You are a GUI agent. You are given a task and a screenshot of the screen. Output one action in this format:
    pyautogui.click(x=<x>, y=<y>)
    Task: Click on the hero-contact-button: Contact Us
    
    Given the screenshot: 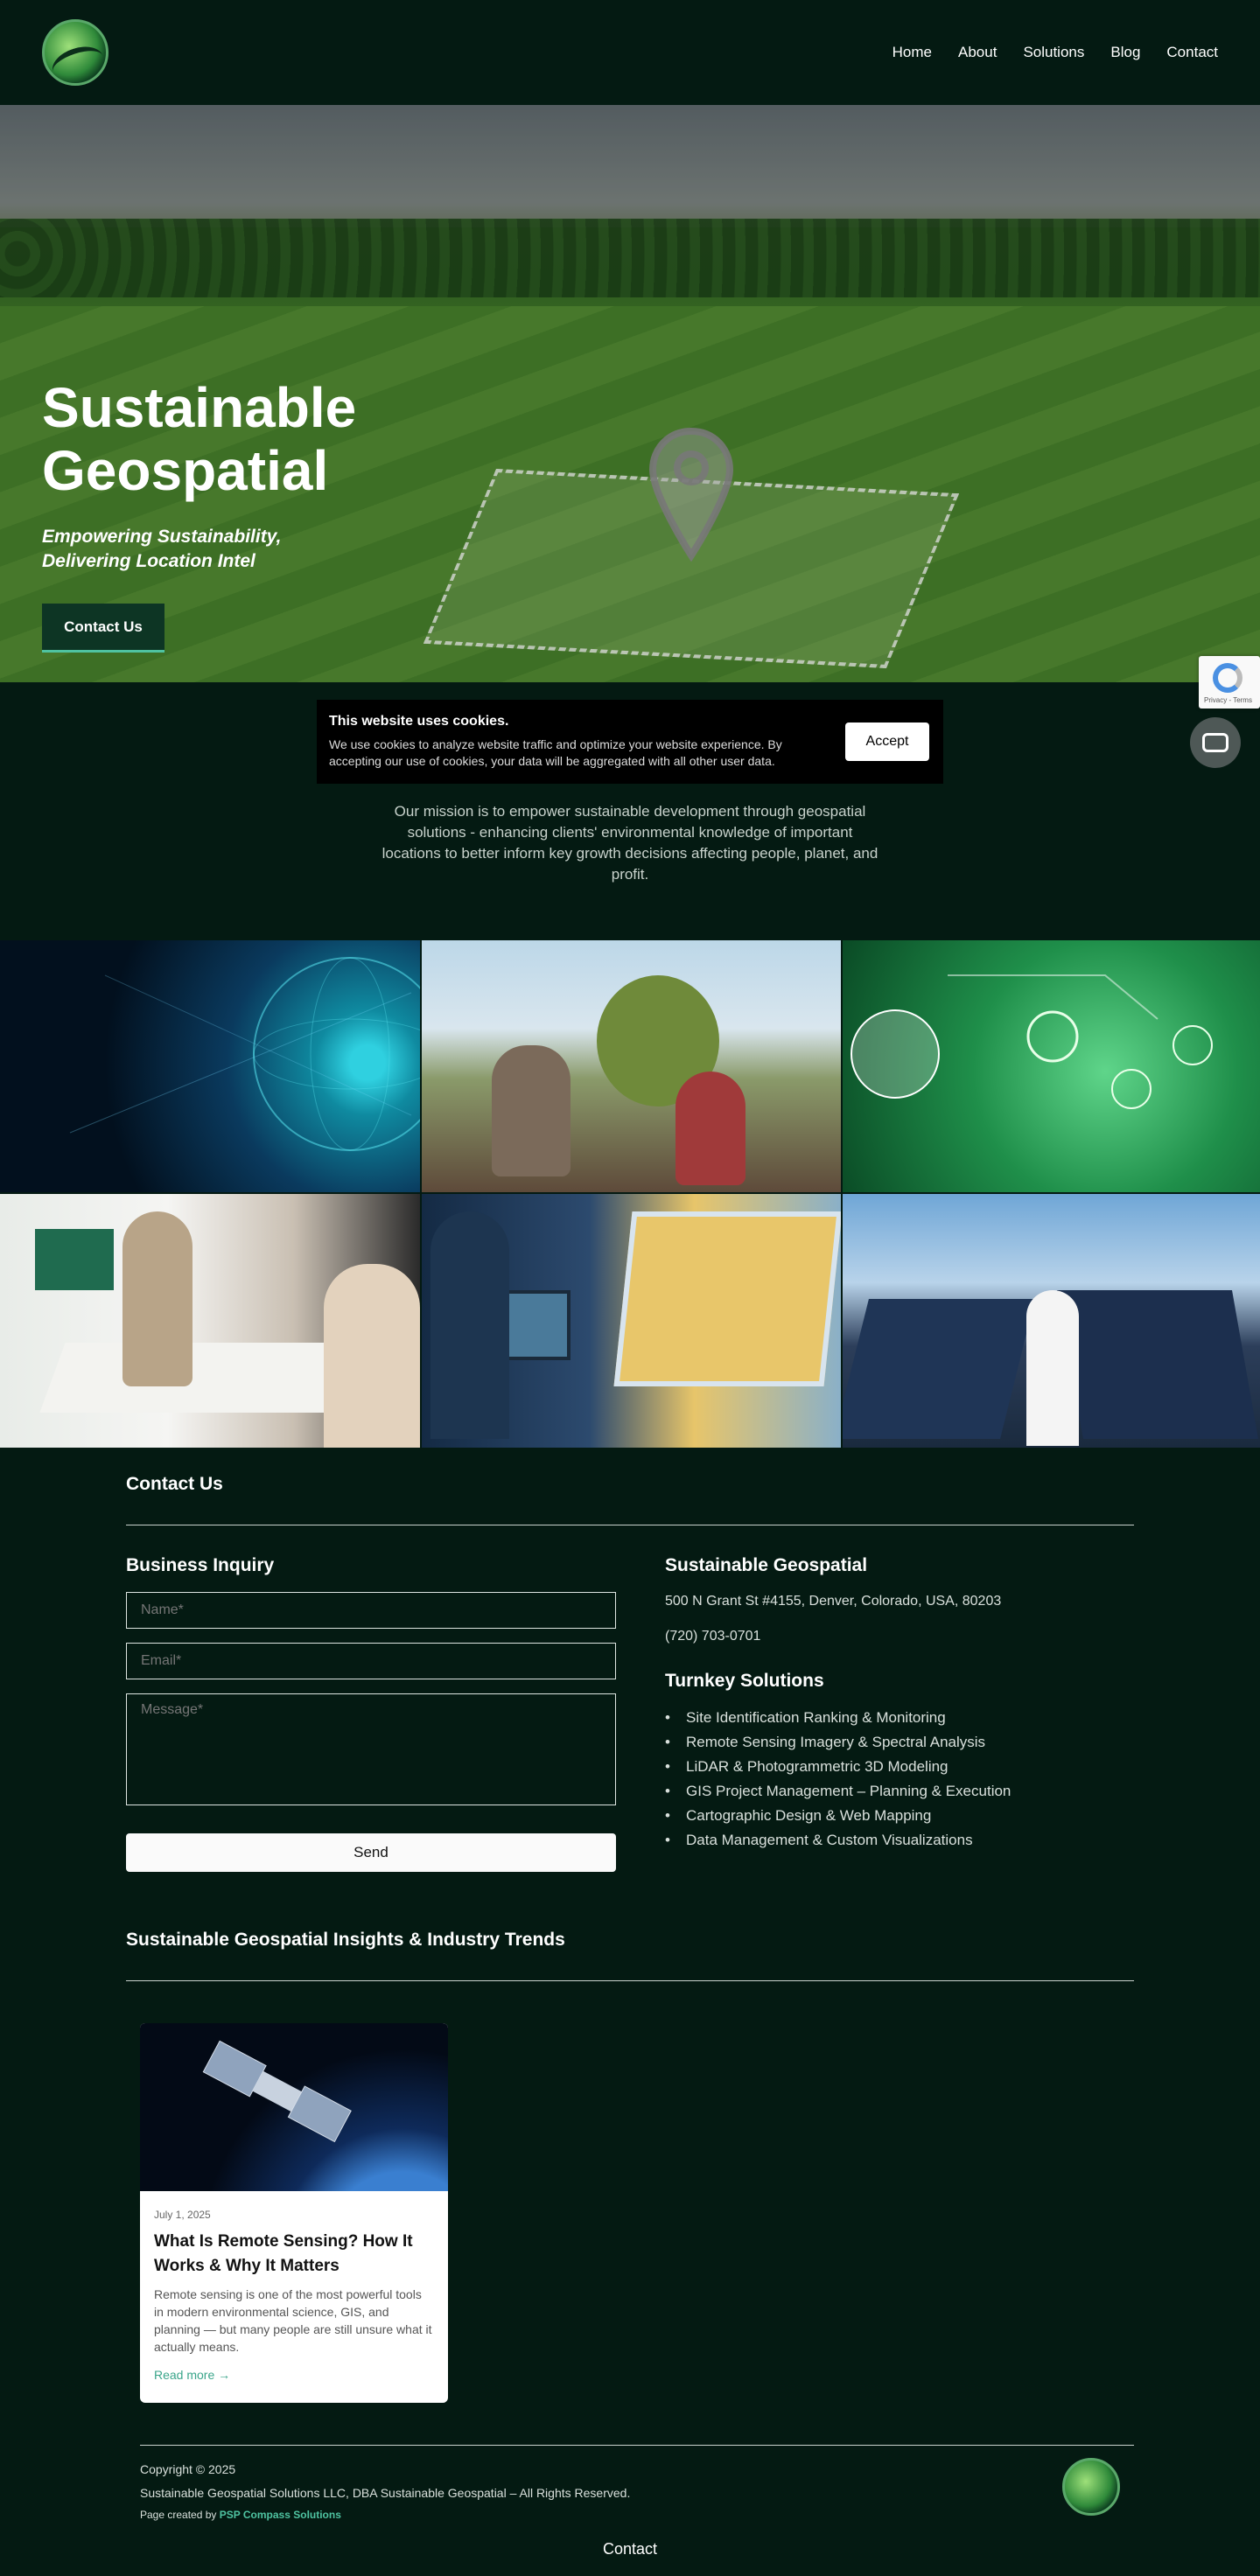 What is the action you would take?
    pyautogui.click(x=103, y=628)
    